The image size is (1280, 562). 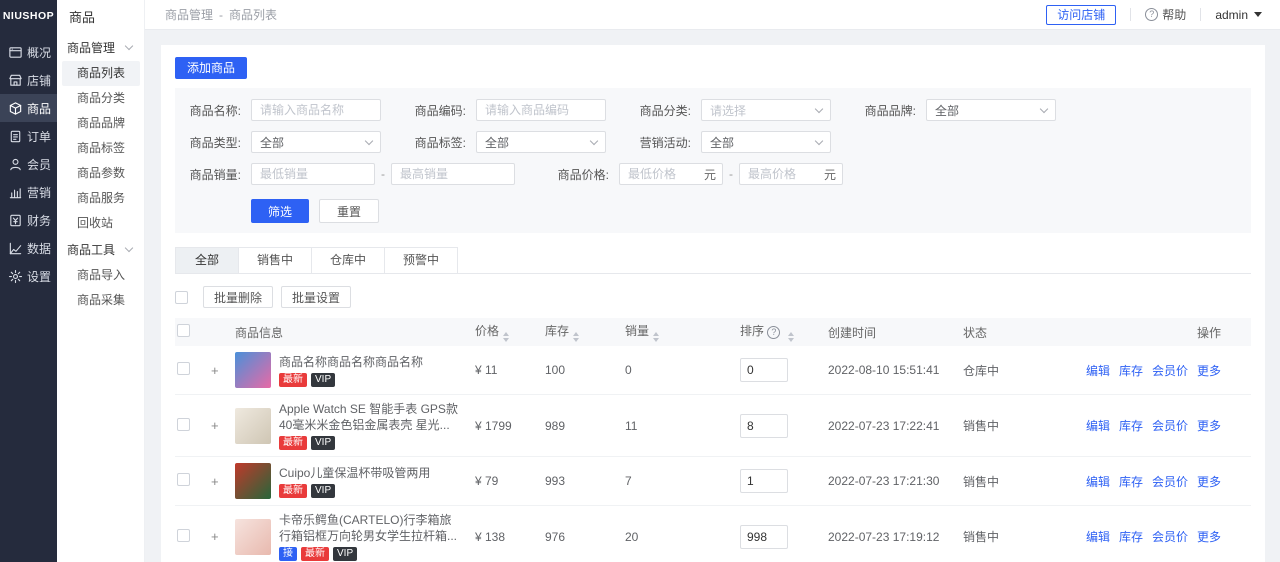 What do you see at coordinates (189, 15) in the screenshot?
I see `breadcrumb-parent: 商品管理` at bounding box center [189, 15].